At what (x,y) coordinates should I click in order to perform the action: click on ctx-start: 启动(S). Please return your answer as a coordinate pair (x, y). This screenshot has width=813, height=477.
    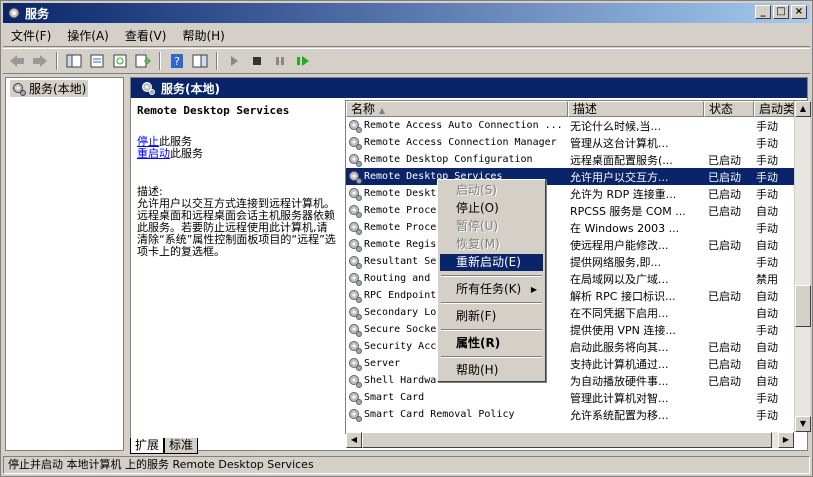
    Looking at the image, I should click on (491, 190).